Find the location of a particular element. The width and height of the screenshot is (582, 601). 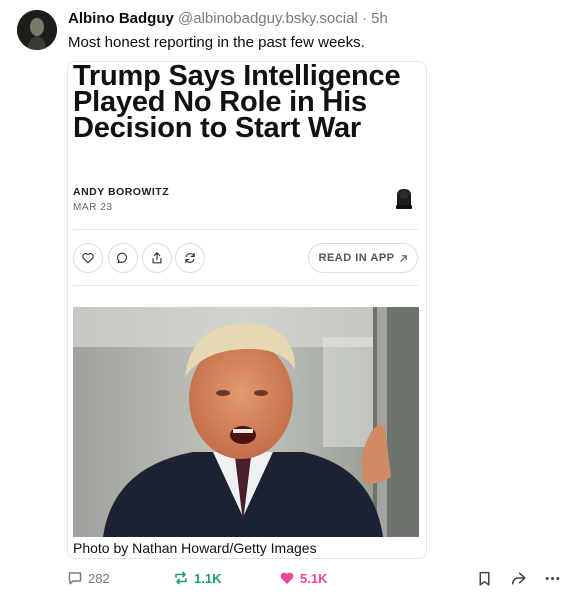

reply-button: 282 is located at coordinates (88, 578).